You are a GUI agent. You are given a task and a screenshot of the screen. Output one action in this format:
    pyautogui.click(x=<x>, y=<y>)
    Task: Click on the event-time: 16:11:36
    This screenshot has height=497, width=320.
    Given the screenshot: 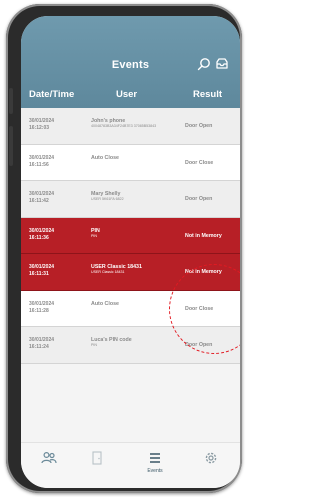 What is the action you would take?
    pyautogui.click(x=39, y=237)
    